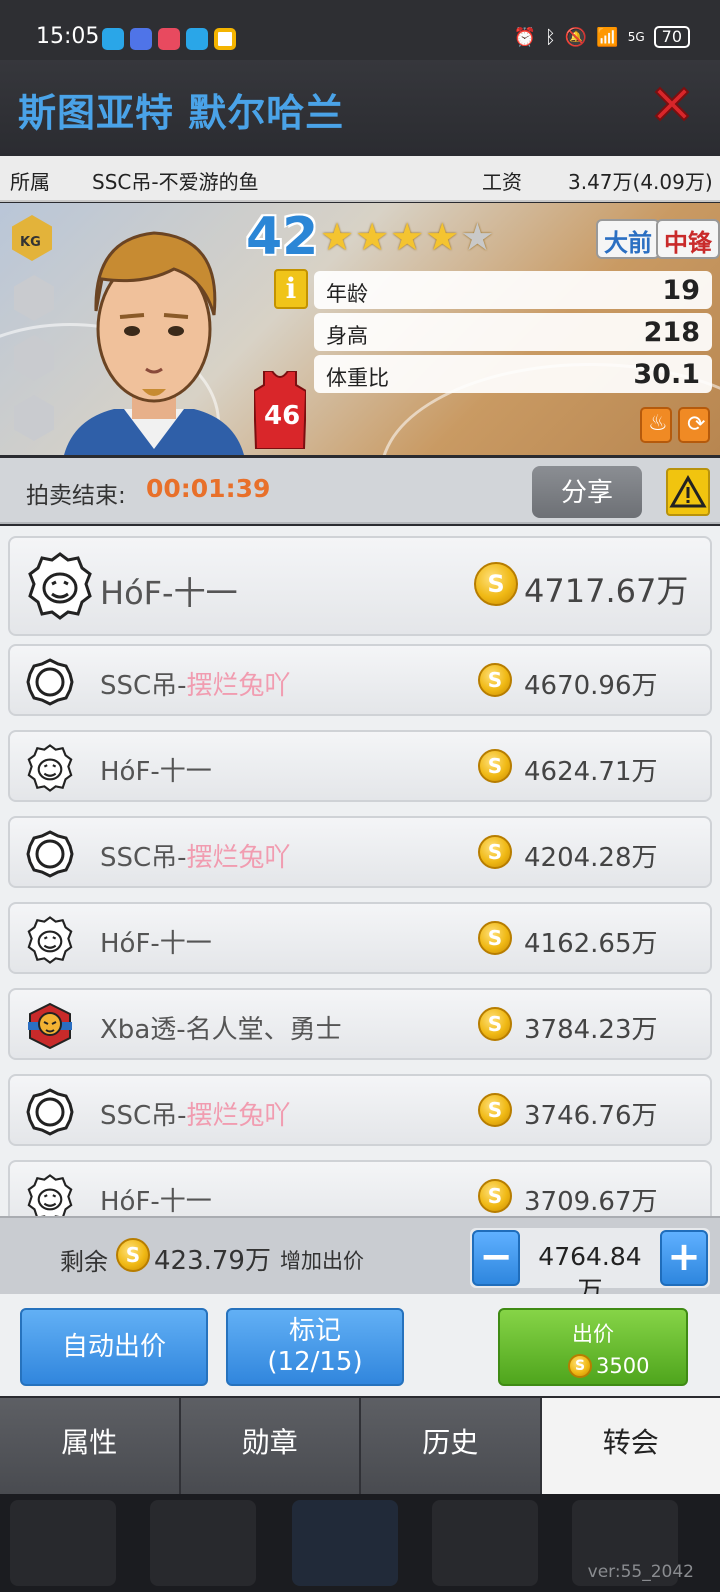  I want to click on info-icon: i, so click(291, 289).